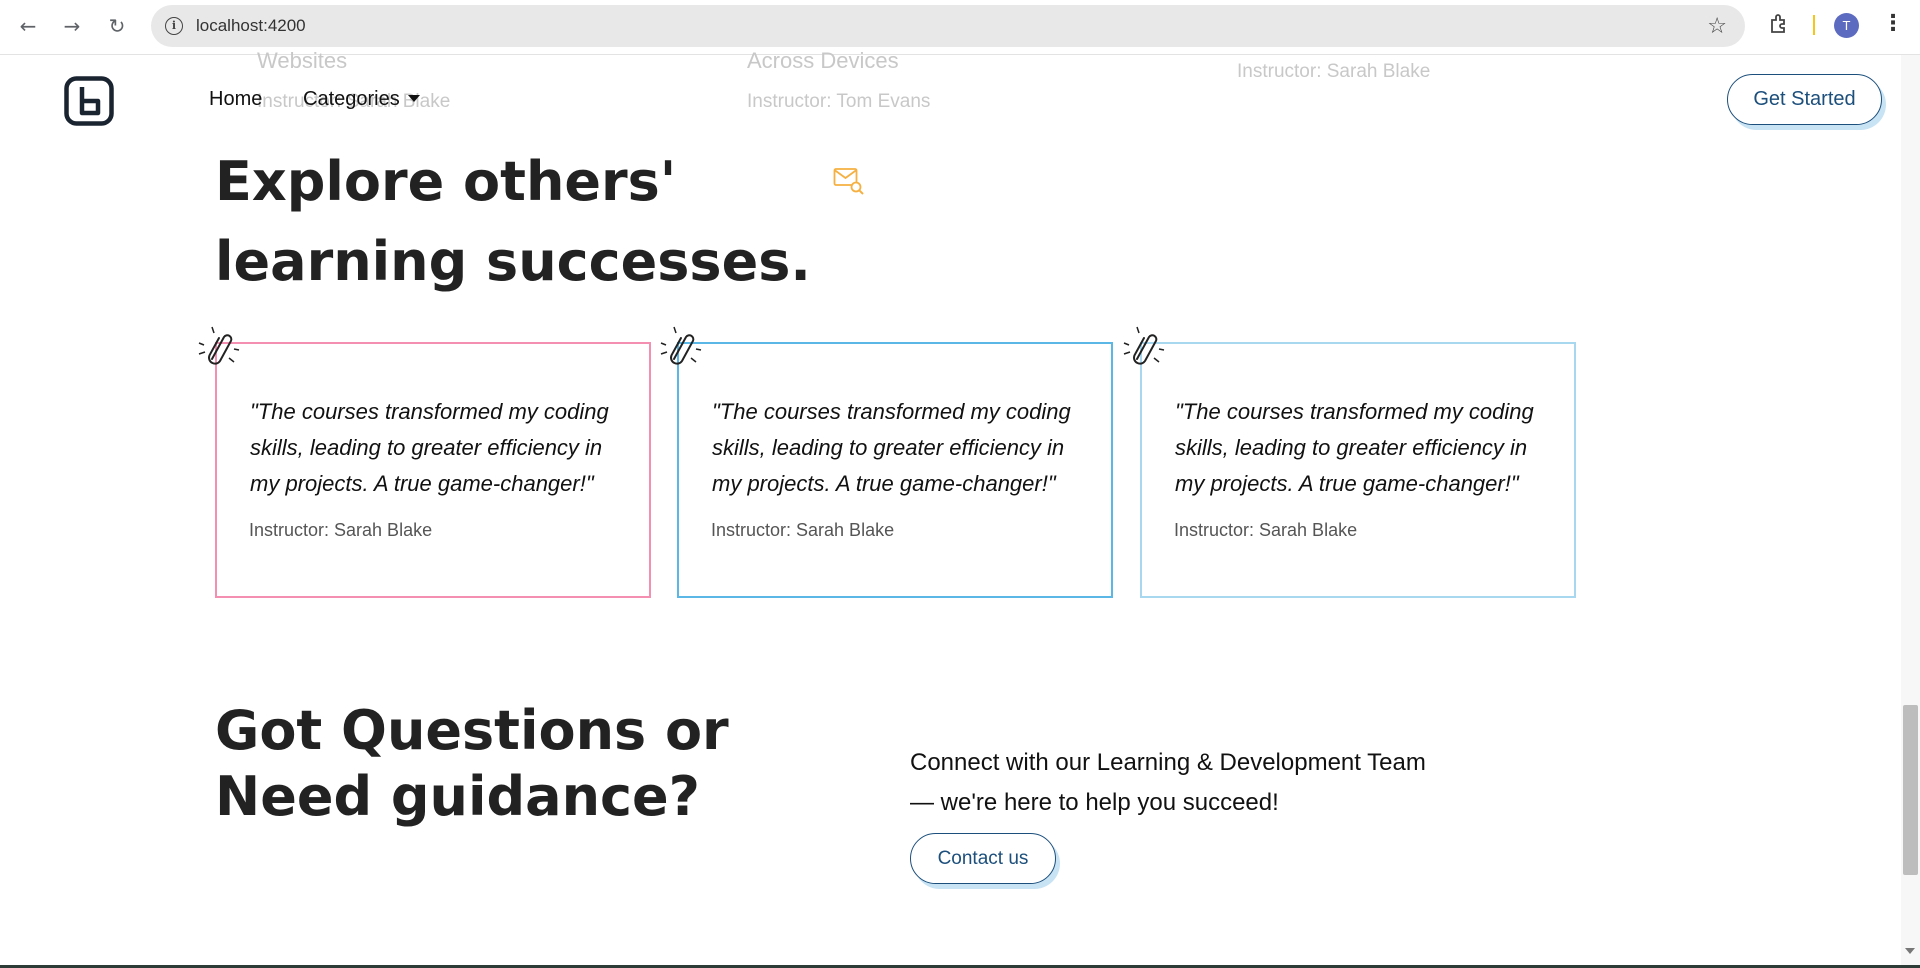 This screenshot has width=1920, height=968. I want to click on behind-card-title-2: Across Devices, so click(823, 60).